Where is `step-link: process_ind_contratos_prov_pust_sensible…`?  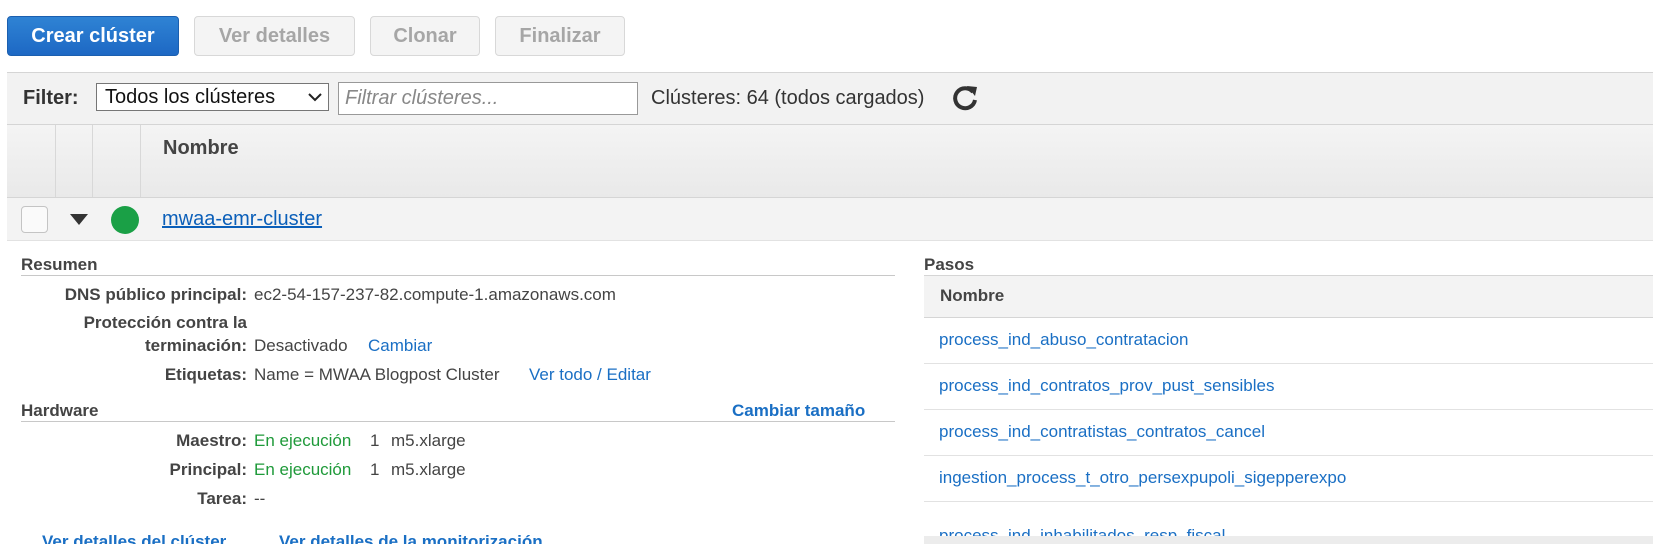 step-link: process_ind_contratos_prov_pust_sensible… is located at coordinates (1106, 386).